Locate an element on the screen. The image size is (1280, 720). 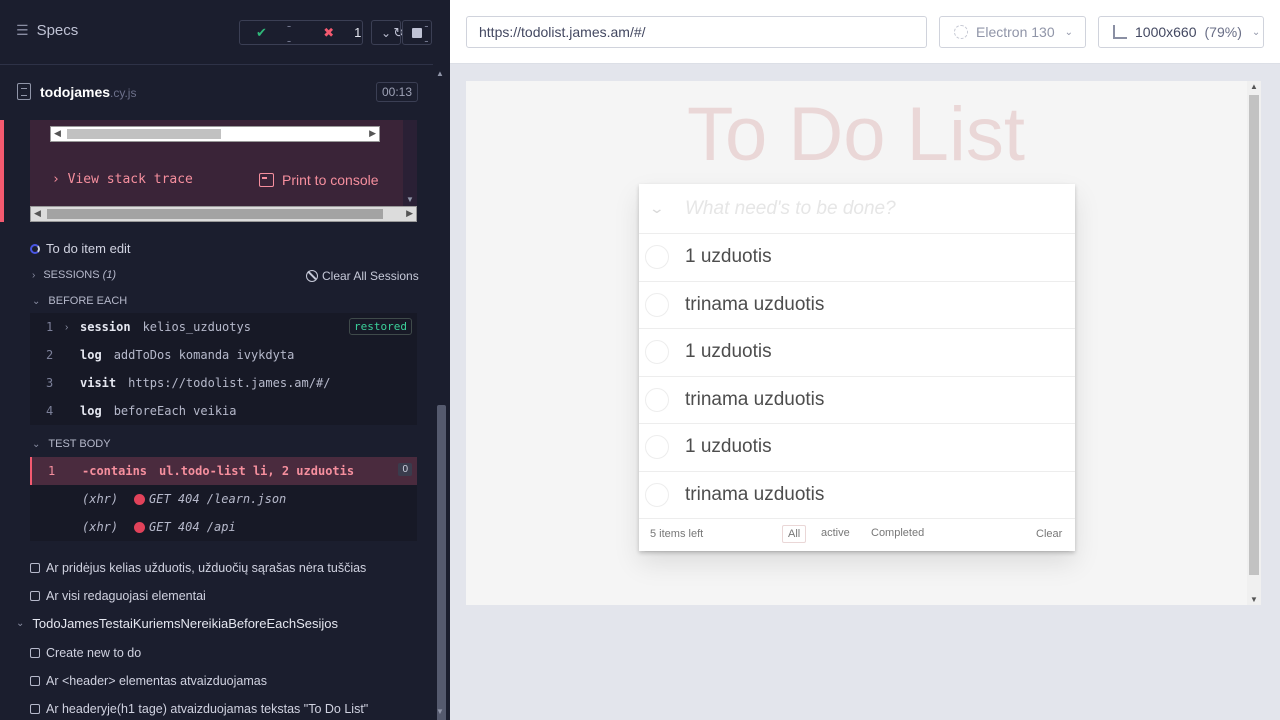
spec-duration: 00:13 is located at coordinates (397, 92).